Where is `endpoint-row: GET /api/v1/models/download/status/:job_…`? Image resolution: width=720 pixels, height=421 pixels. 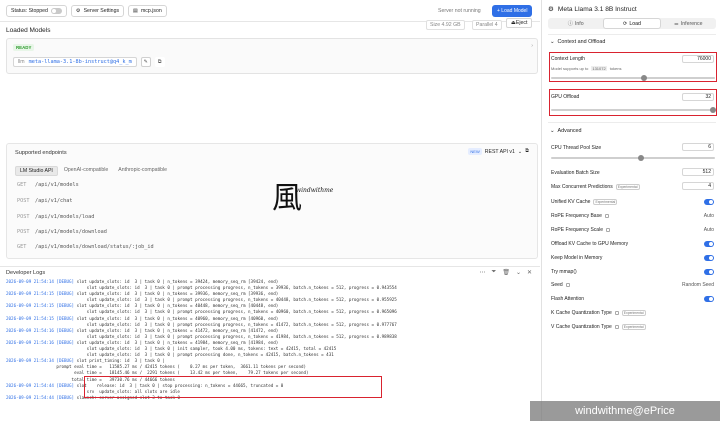
endpoint-row: GET /api/v1/models/download/status/:job_… is located at coordinates (85, 247).